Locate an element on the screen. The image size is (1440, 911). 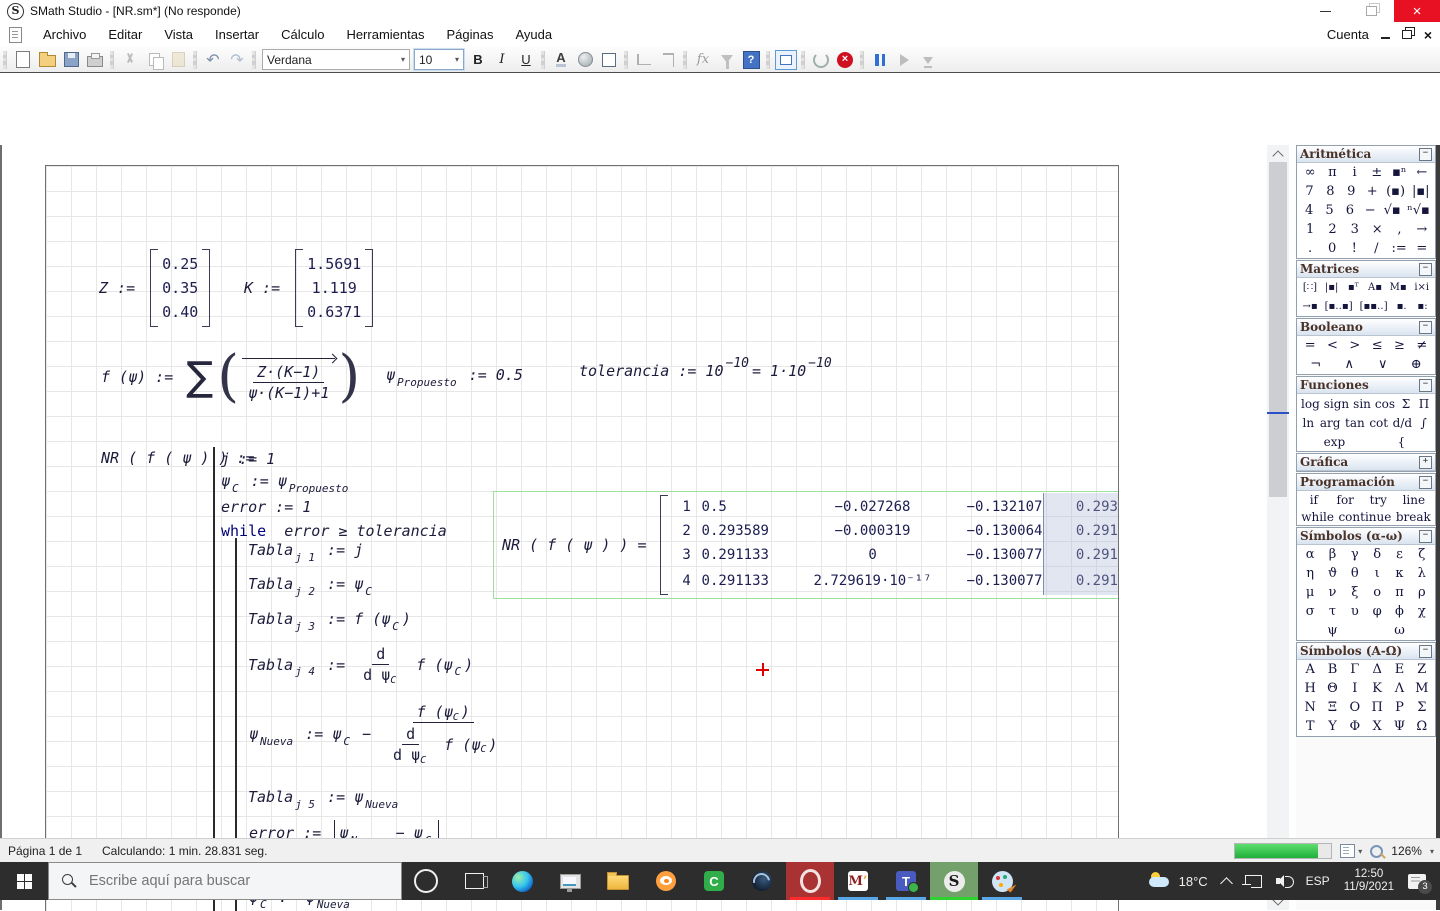
menu-ayuda: Ayuda is located at coordinates (533, 34).